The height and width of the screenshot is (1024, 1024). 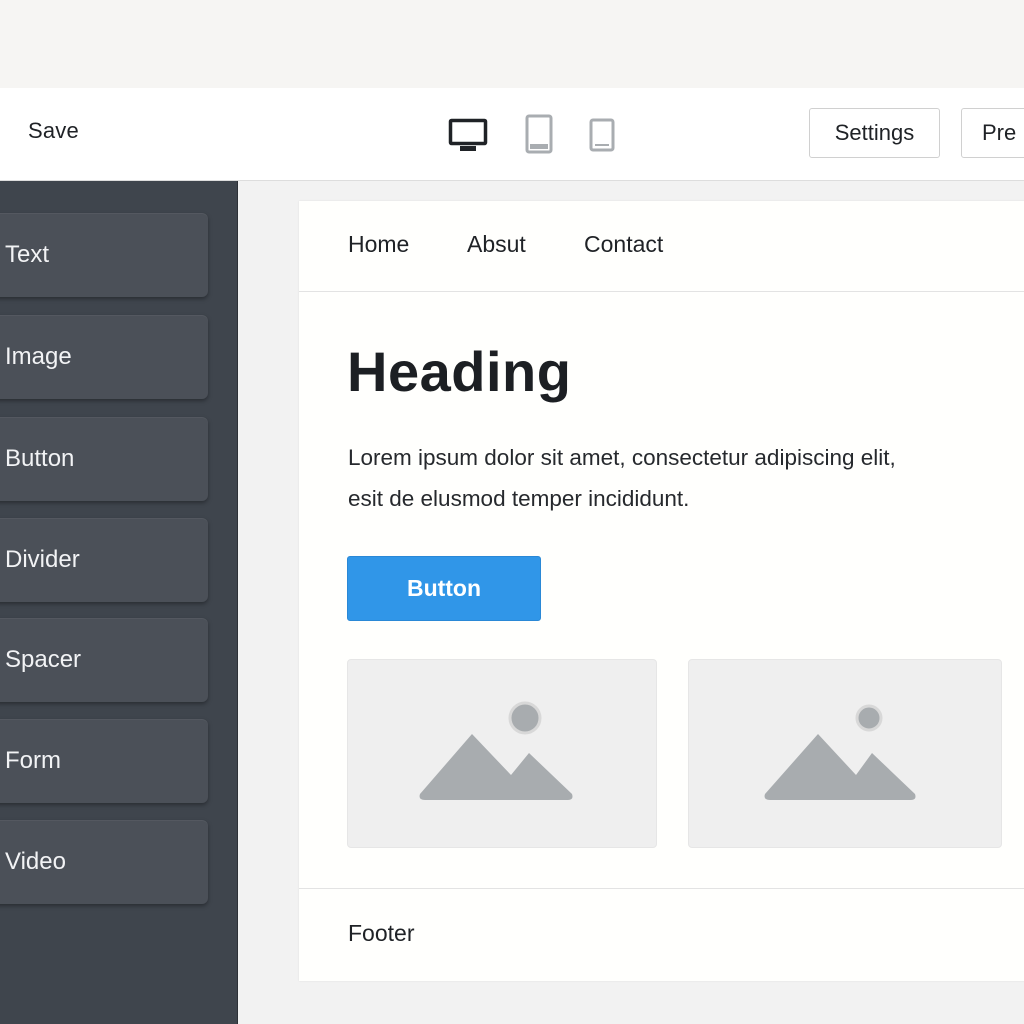 I want to click on desktop-icon, so click(x=468, y=136).